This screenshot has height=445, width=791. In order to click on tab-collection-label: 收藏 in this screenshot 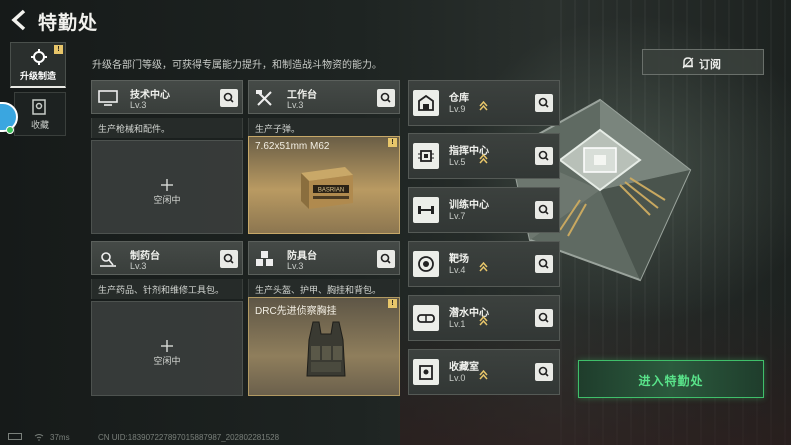, I will do `click(39, 125)`.